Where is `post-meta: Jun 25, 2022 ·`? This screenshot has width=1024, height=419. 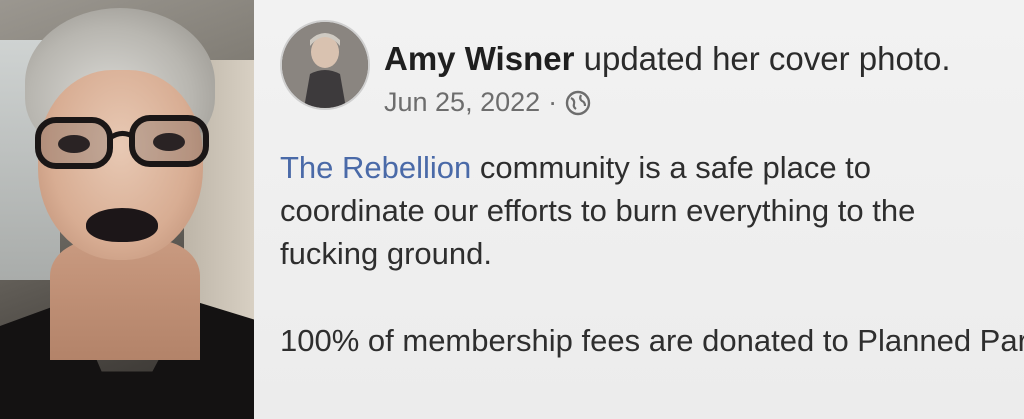
post-meta: Jun 25, 2022 · is located at coordinates (487, 102).